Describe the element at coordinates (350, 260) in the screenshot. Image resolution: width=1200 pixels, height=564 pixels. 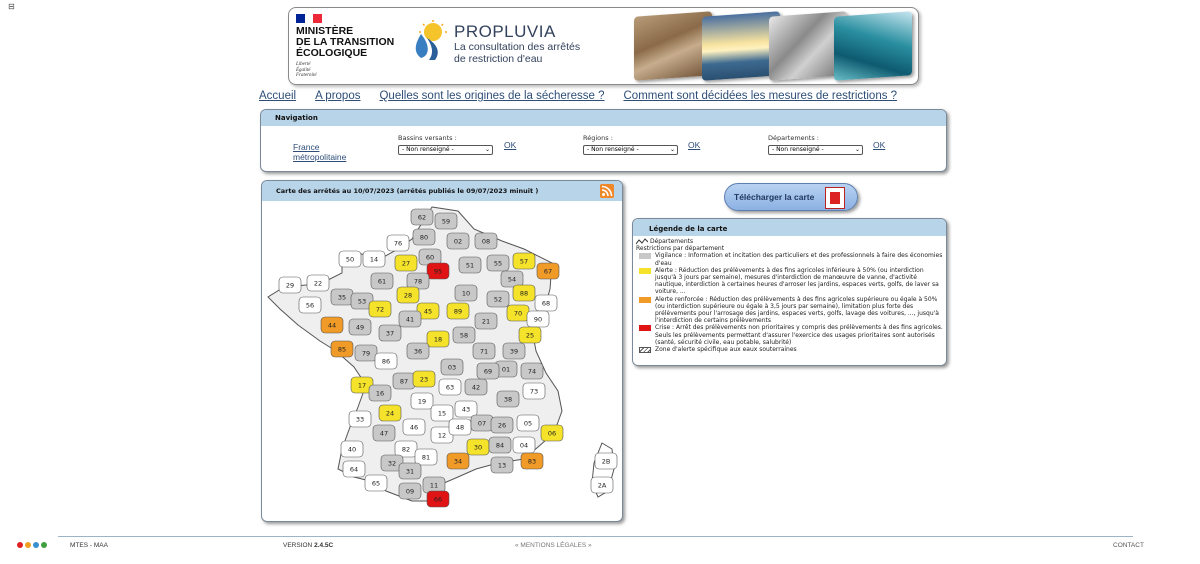
I see `department-label-50: 50` at that location.